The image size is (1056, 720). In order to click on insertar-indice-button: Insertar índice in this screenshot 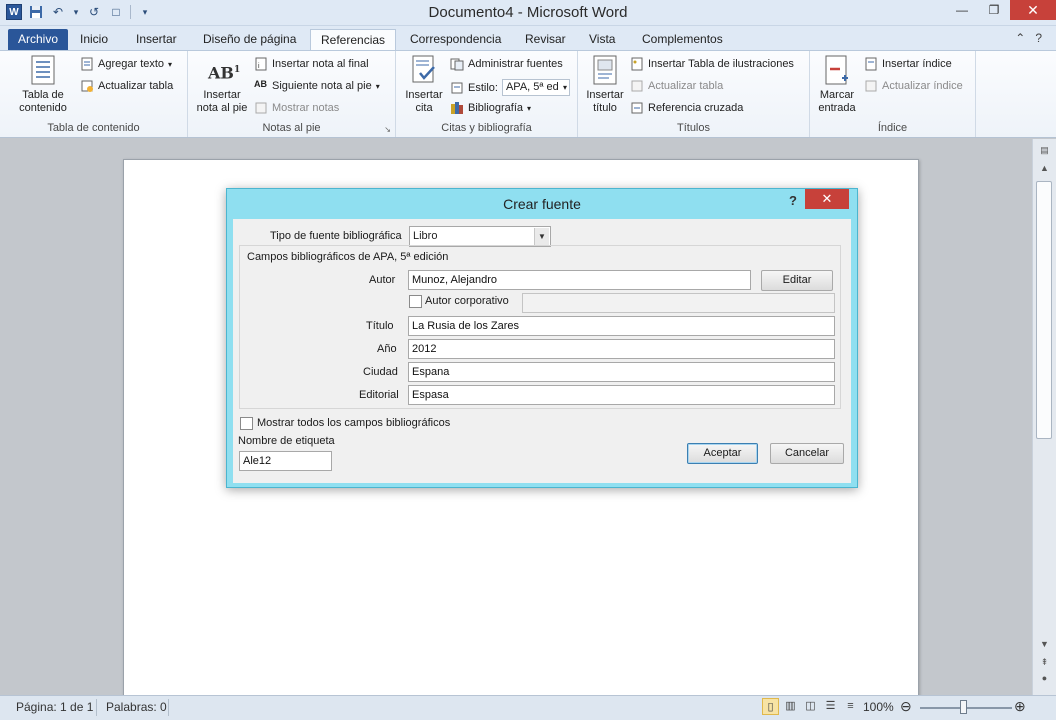, I will do `click(908, 64)`.